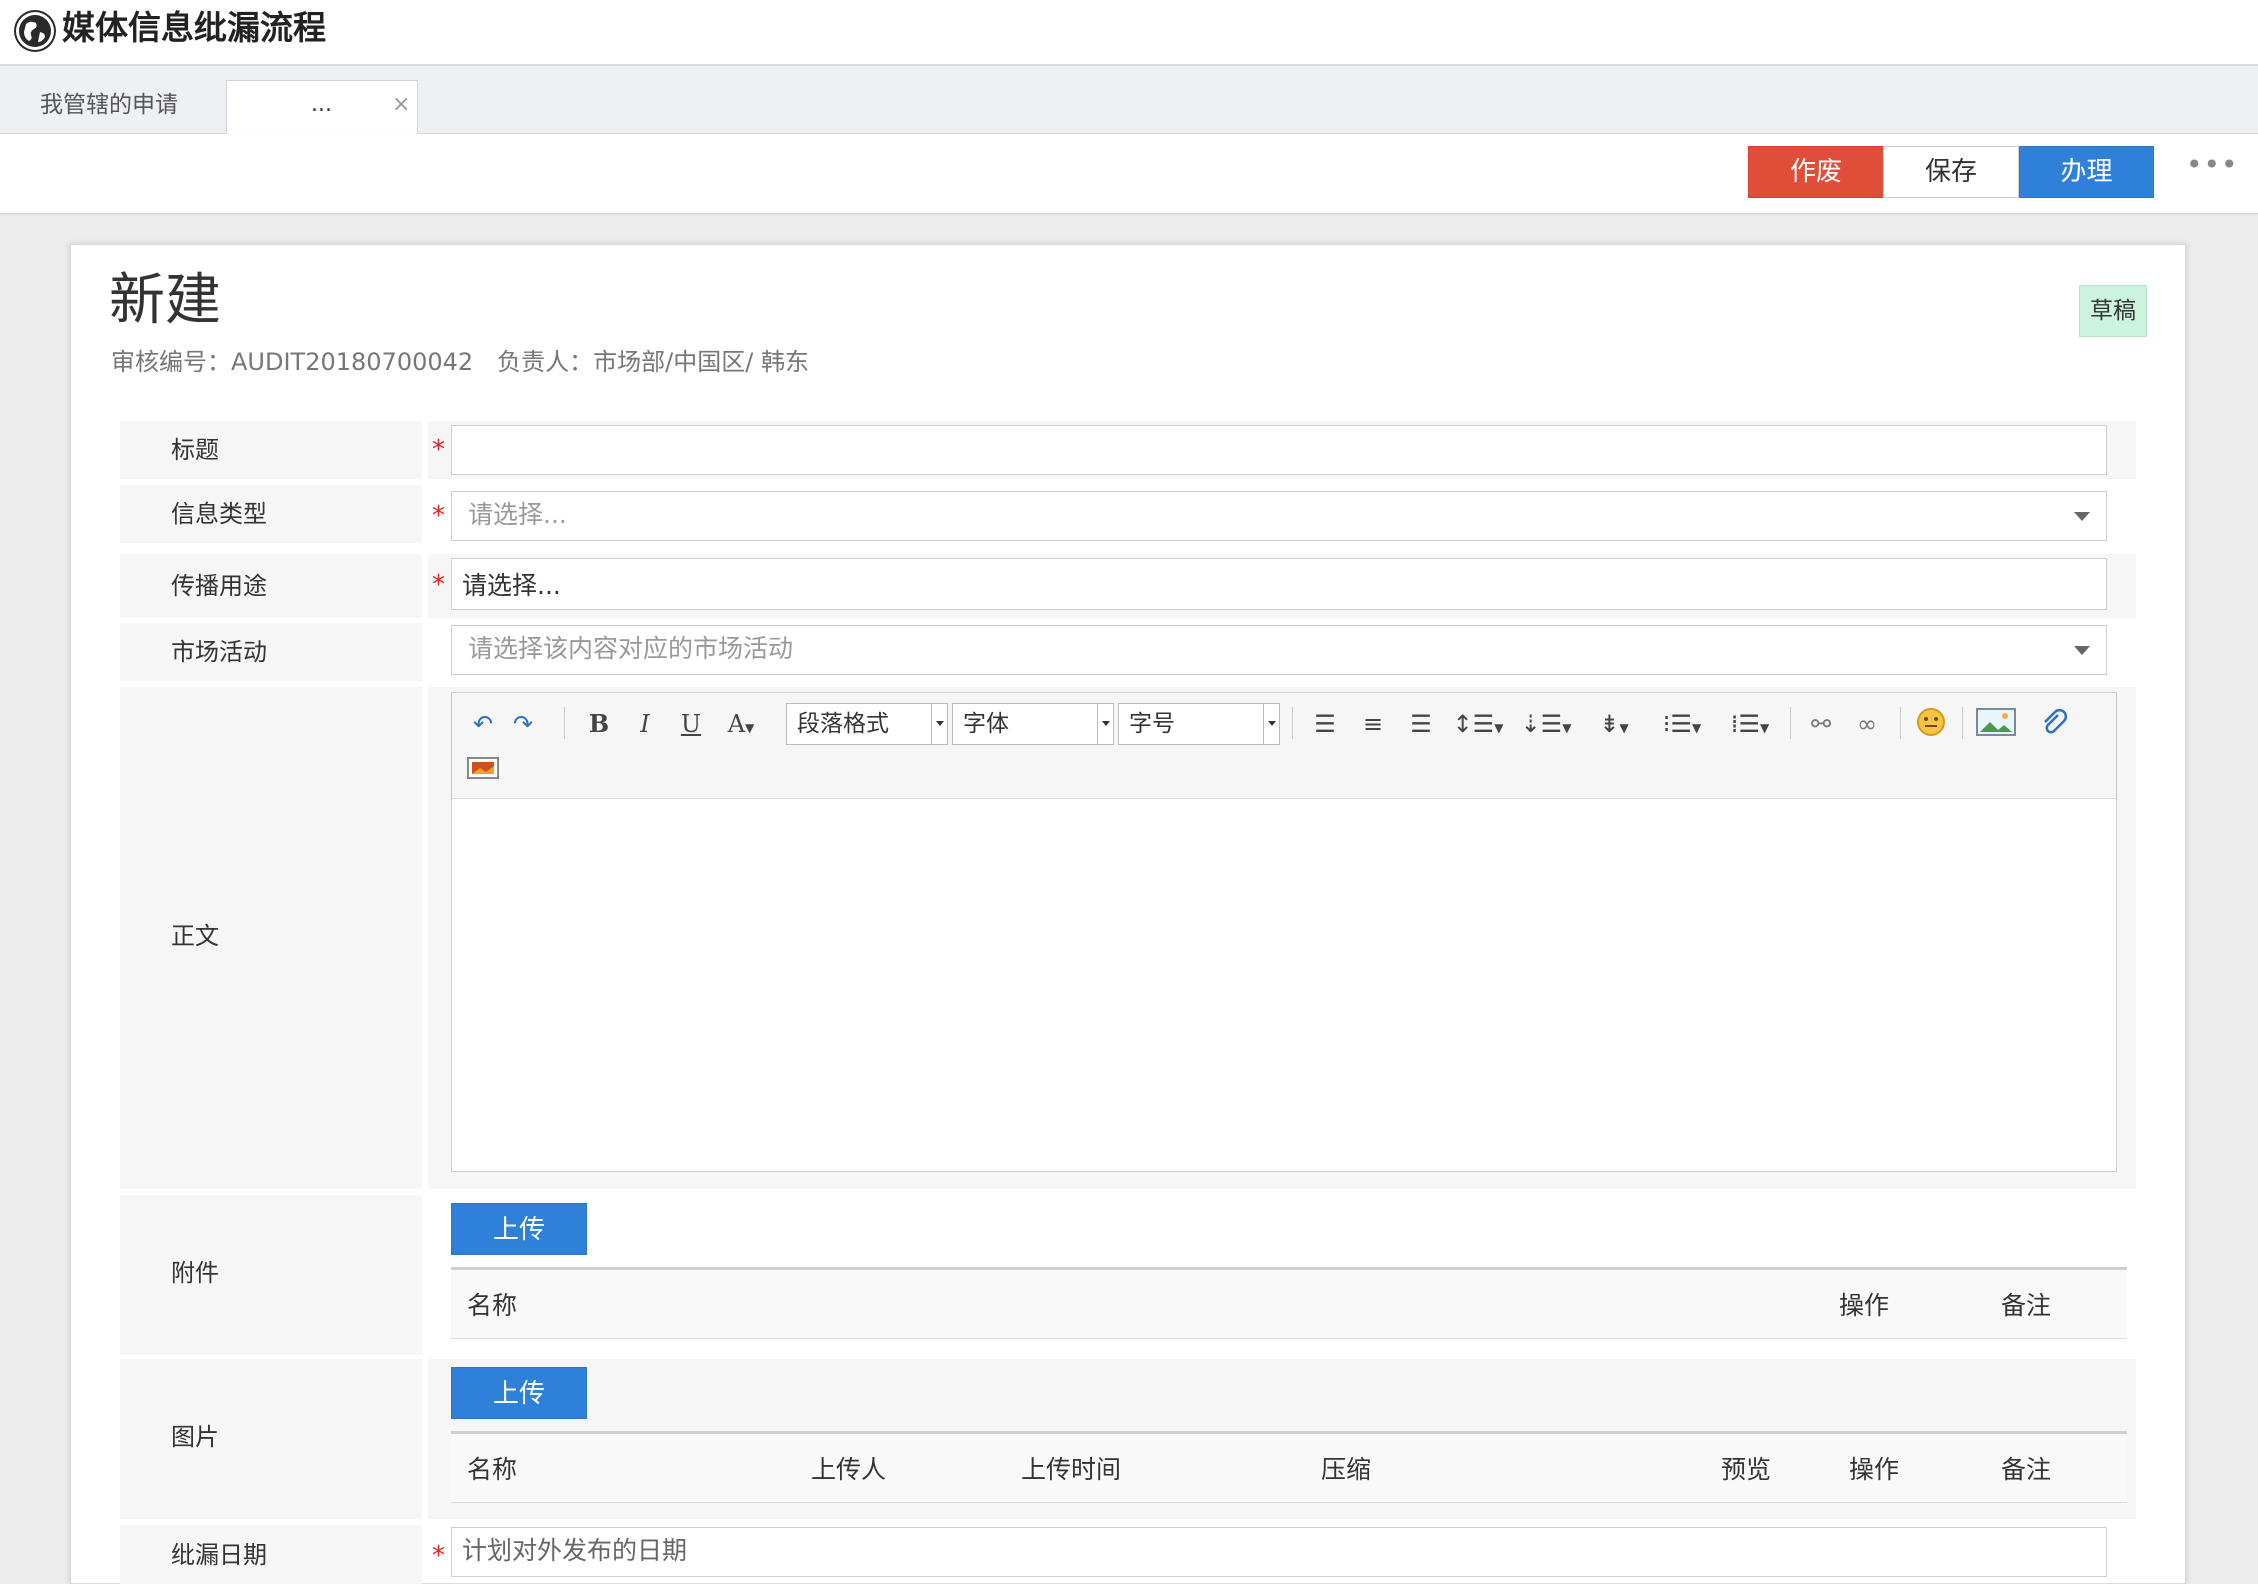  What do you see at coordinates (195, 936) in the screenshot?
I see `body-label: 正文` at bounding box center [195, 936].